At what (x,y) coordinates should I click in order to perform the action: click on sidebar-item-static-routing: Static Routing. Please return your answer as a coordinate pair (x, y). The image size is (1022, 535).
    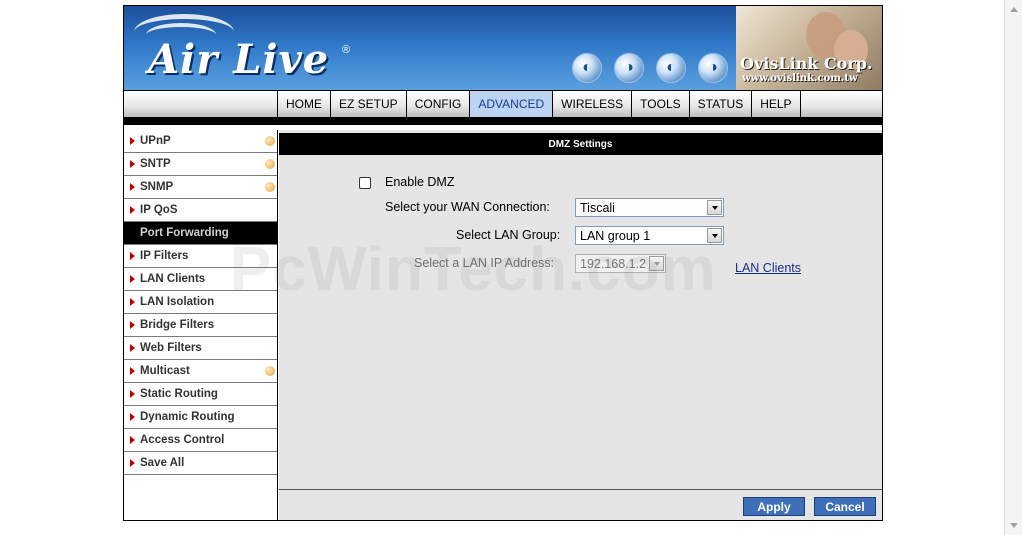
    Looking at the image, I should click on (200, 394).